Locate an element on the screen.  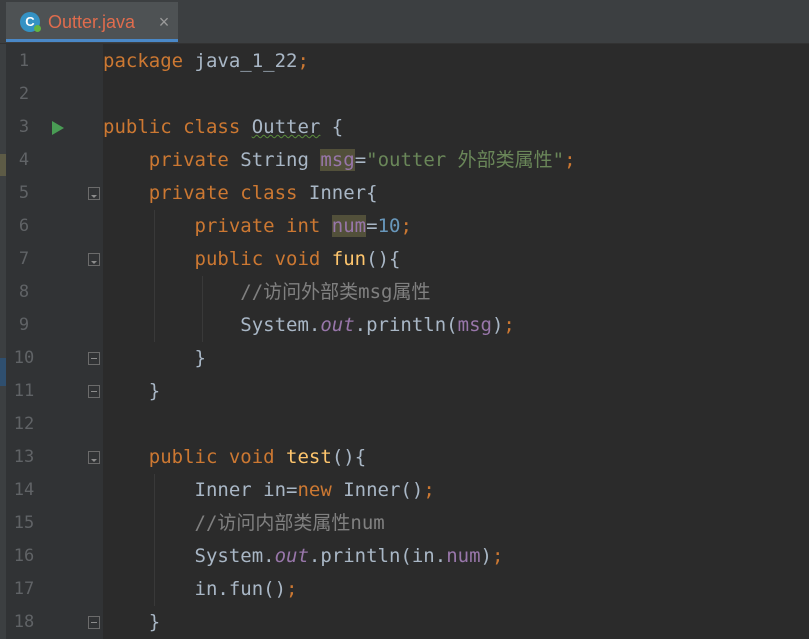
code-token: .println(in. is located at coordinates (377, 556).